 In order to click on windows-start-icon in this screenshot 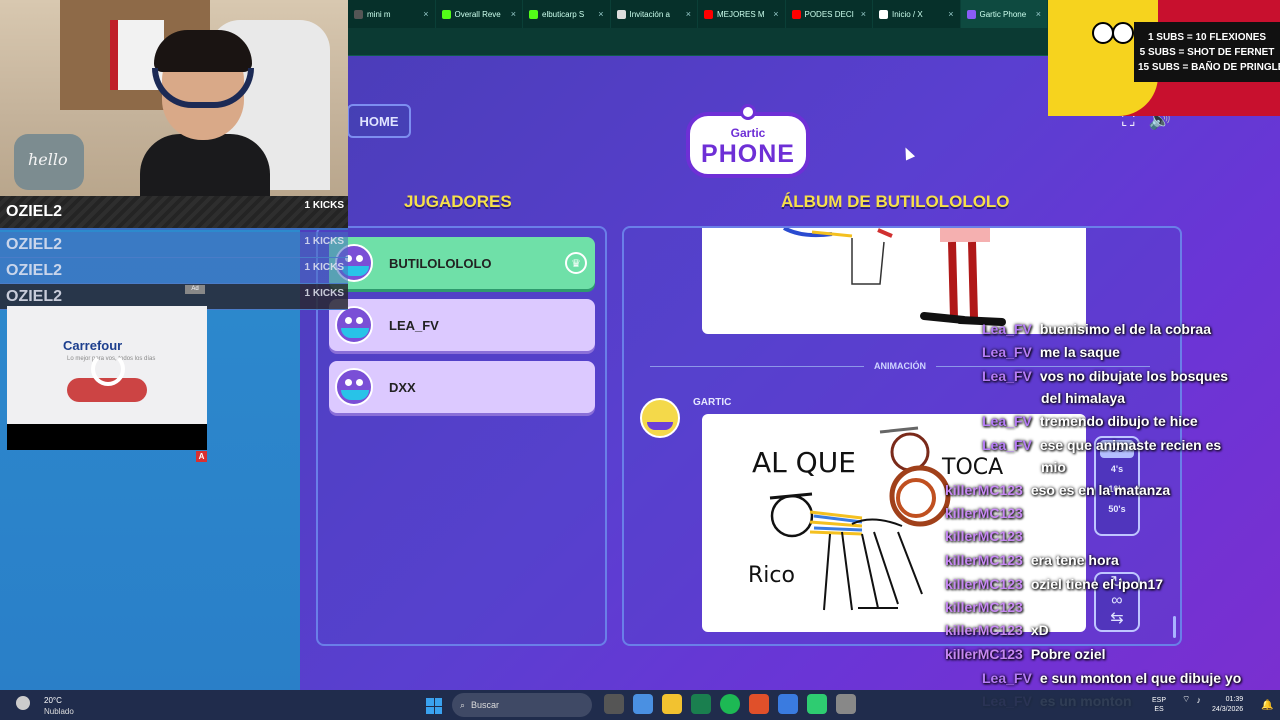, I will do `click(434, 706)`.